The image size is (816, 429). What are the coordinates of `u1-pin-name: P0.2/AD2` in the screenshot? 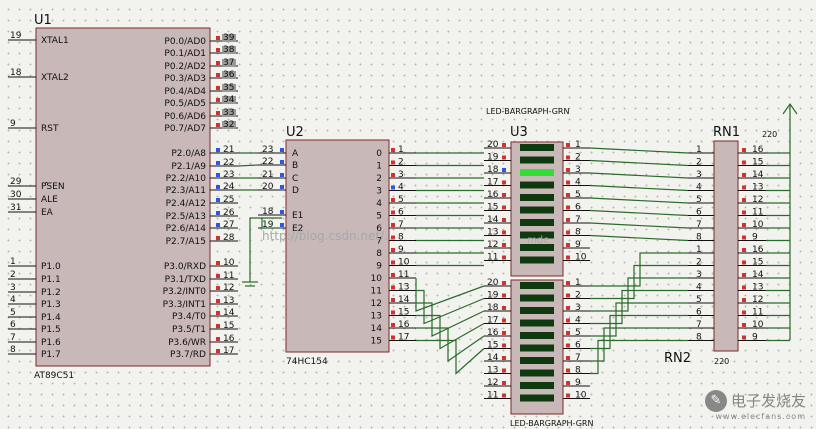 It's located at (185, 67).